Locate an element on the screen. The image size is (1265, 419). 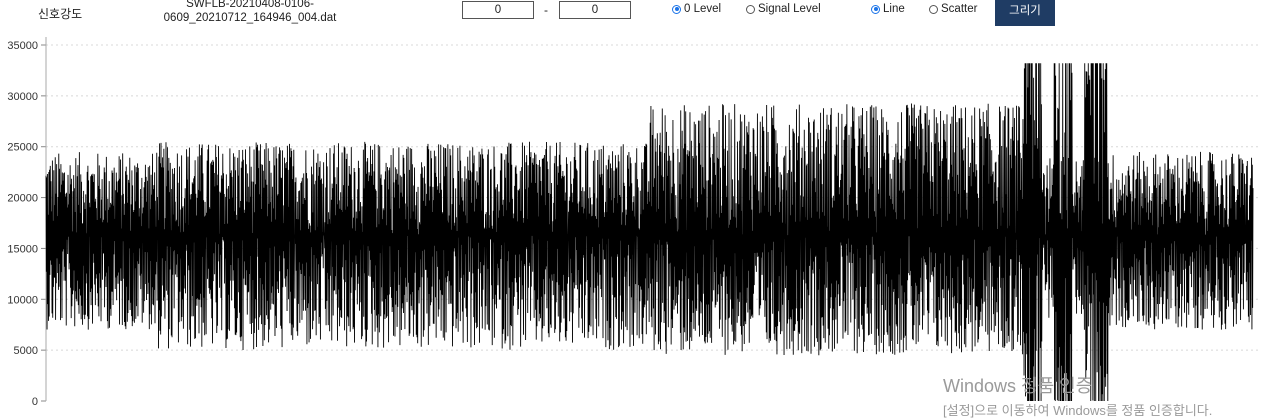
range-from-input: 0 is located at coordinates (498, 10).